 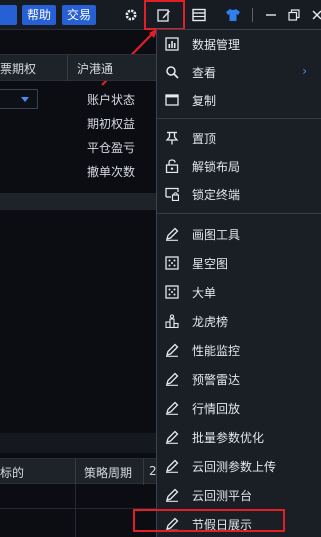 I want to click on menu-item-lock-terminal: 锁定终端, so click(x=239, y=194).